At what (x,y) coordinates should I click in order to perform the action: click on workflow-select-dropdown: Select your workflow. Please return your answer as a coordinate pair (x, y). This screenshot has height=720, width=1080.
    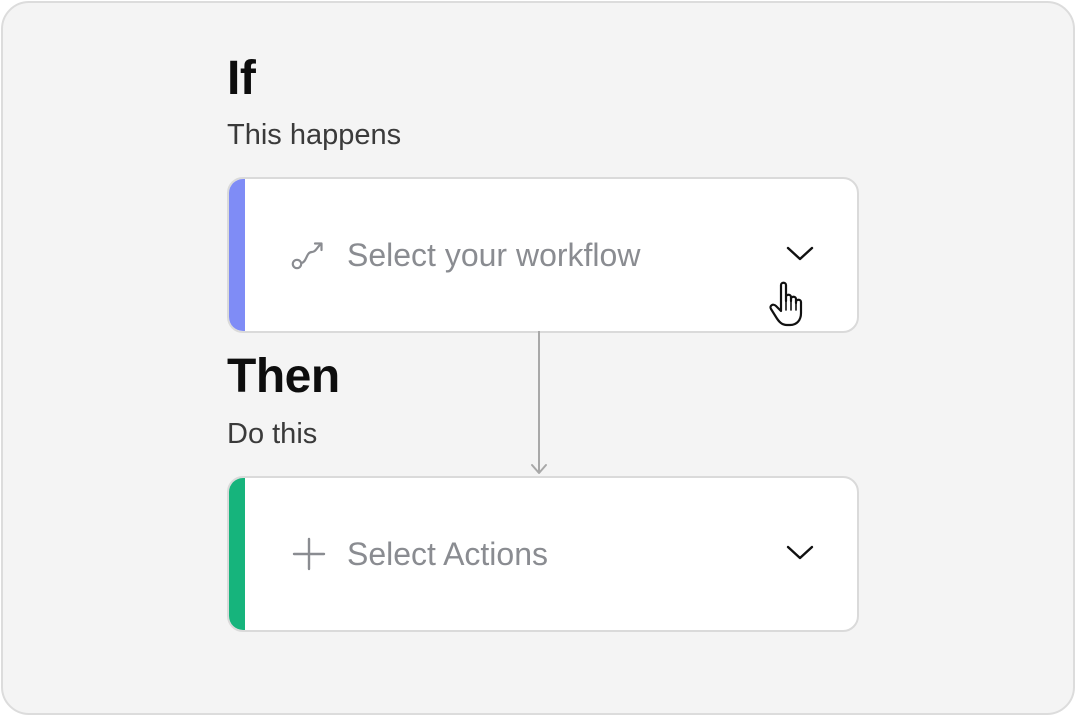
    Looking at the image, I should click on (543, 255).